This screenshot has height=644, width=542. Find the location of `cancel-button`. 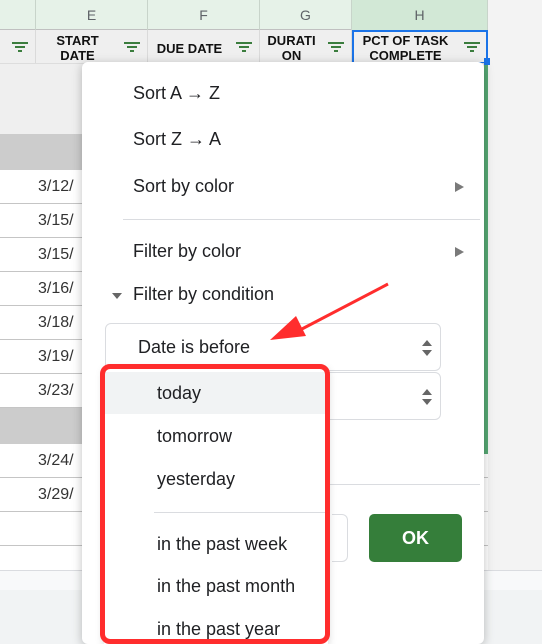

cancel-button is located at coordinates (340, 538).